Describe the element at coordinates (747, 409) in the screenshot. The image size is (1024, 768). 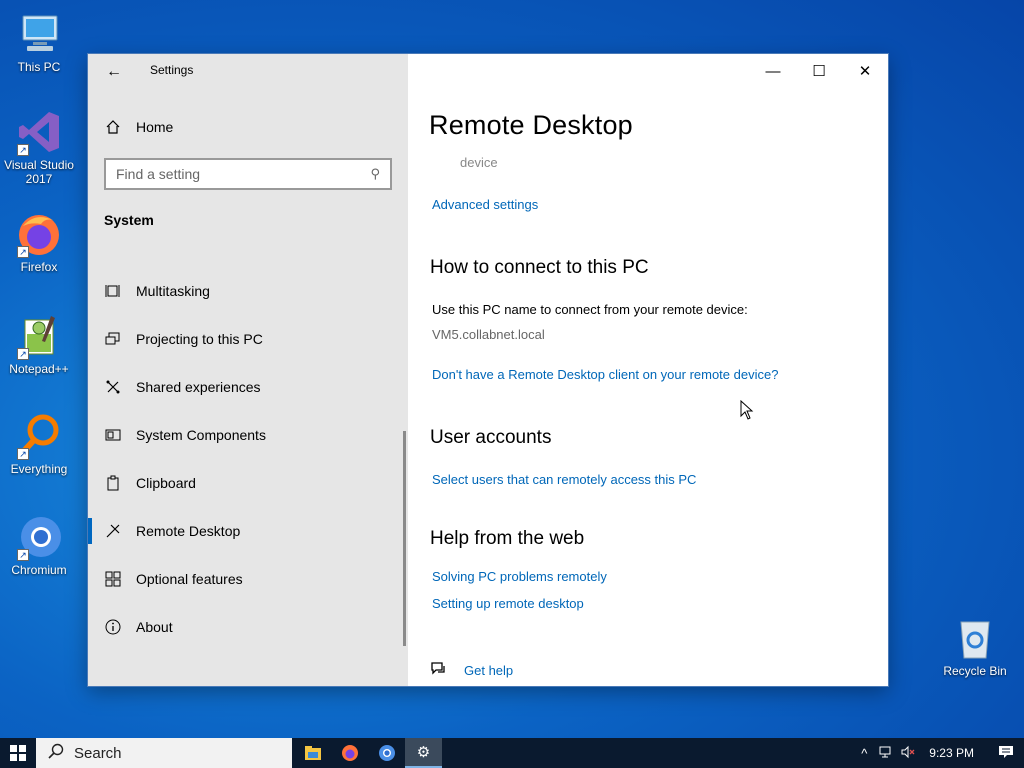
I see `mouse-cursor-icon` at that location.